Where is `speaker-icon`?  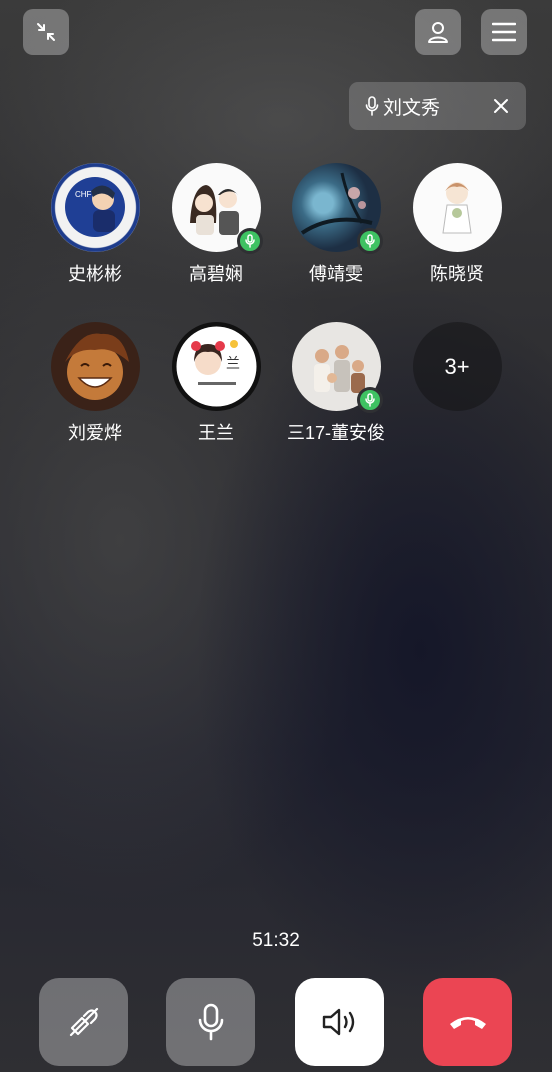
speaker-icon is located at coordinates (338, 1022).